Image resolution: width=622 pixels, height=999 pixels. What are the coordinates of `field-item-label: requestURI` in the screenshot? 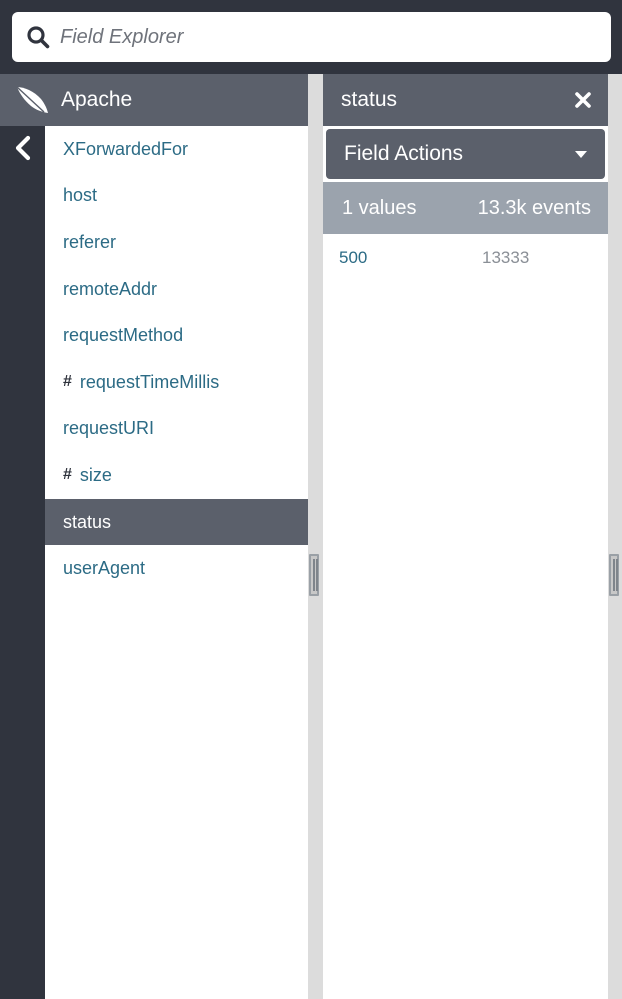 It's located at (109, 428).